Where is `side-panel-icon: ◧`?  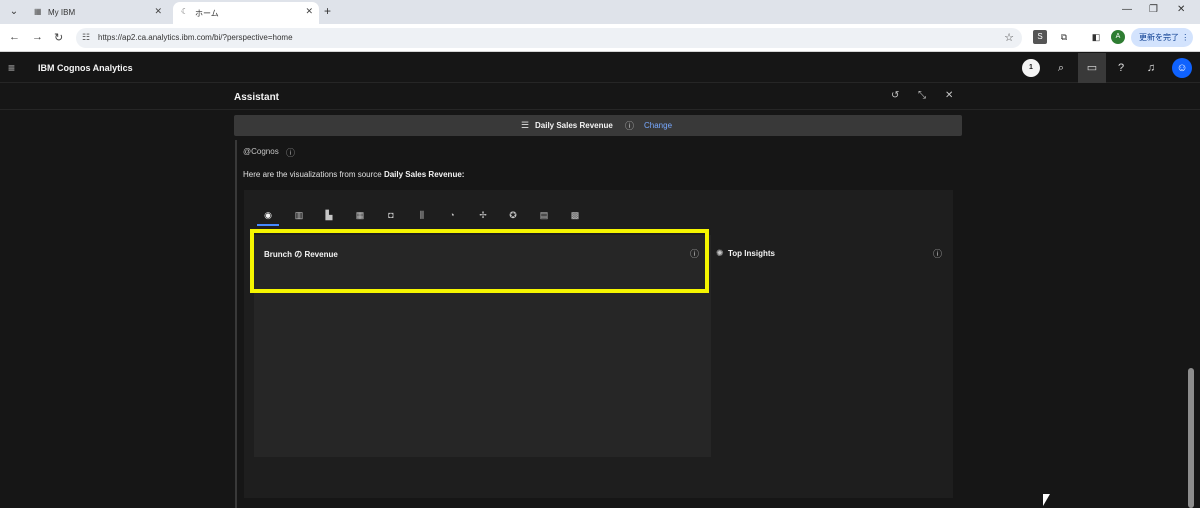 side-panel-icon: ◧ is located at coordinates (1096, 37).